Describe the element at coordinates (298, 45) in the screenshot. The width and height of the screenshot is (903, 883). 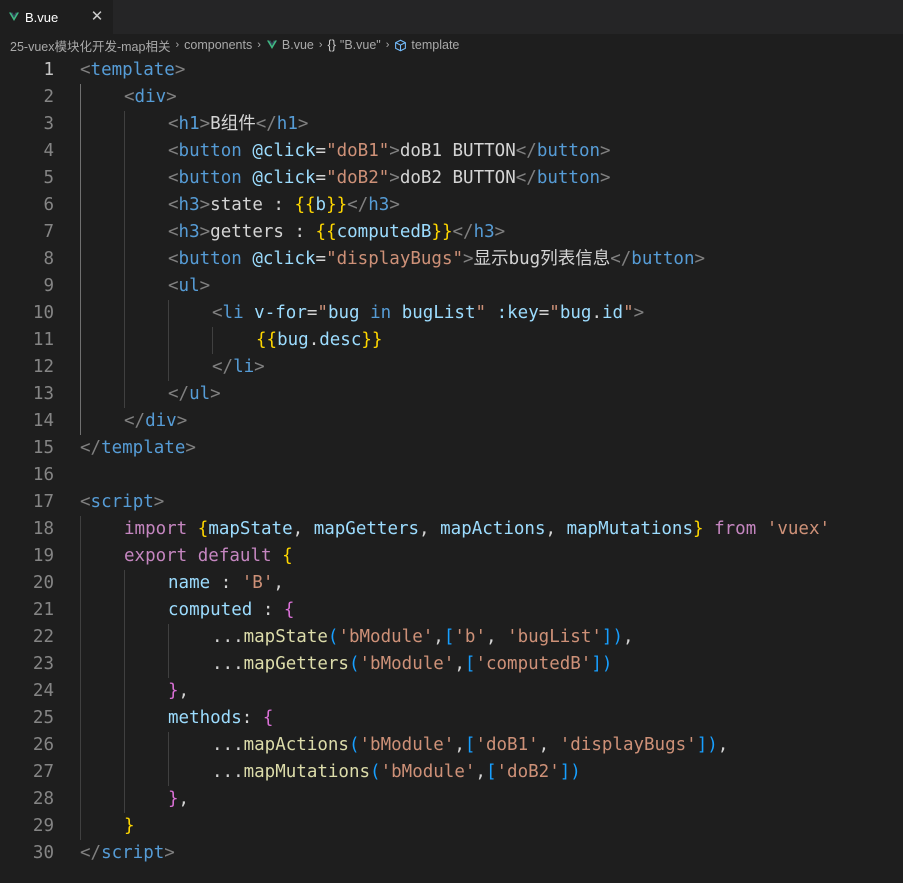
I see `breadcrumb-file: B.vue` at that location.